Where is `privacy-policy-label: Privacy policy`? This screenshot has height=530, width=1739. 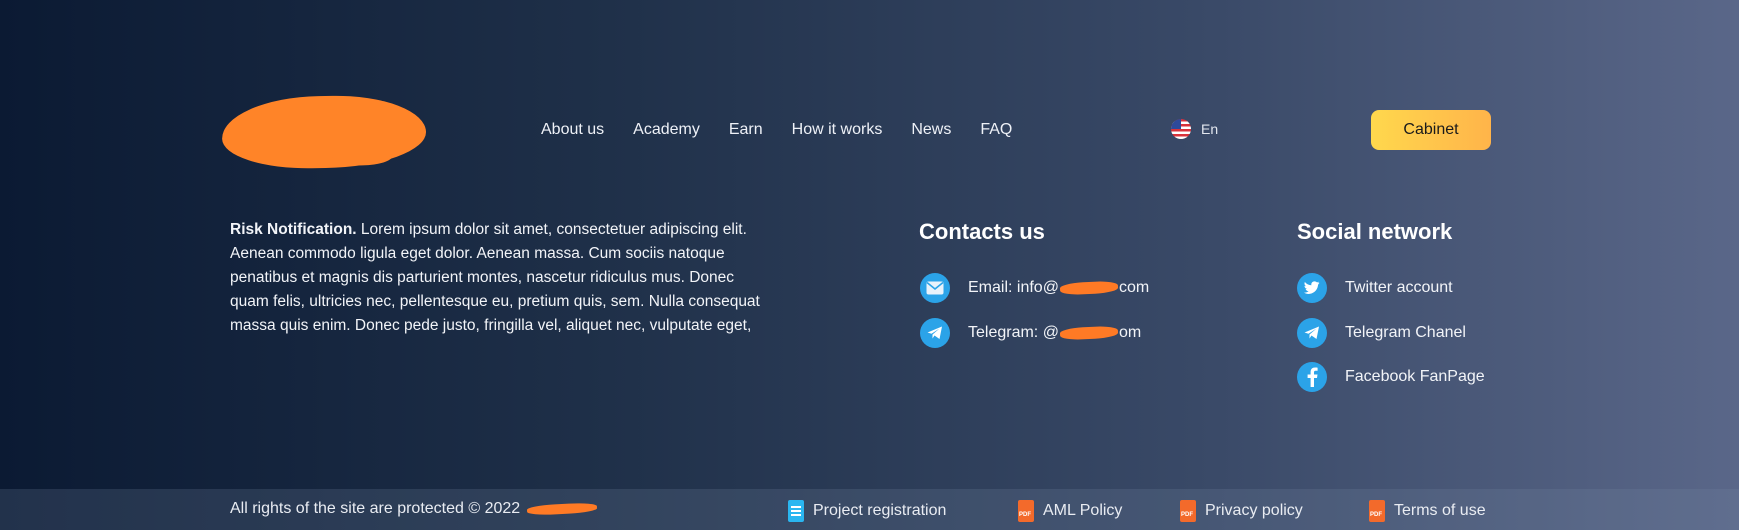
privacy-policy-label: Privacy policy is located at coordinates (1254, 510).